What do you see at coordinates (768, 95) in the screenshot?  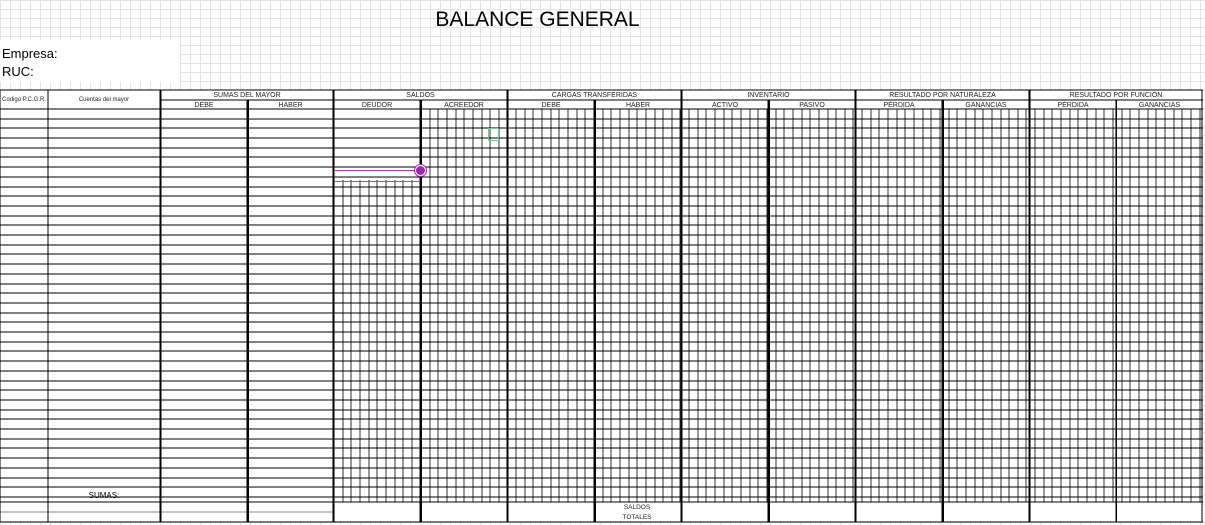 I see `group-header-inventario: INVENTARIO` at bounding box center [768, 95].